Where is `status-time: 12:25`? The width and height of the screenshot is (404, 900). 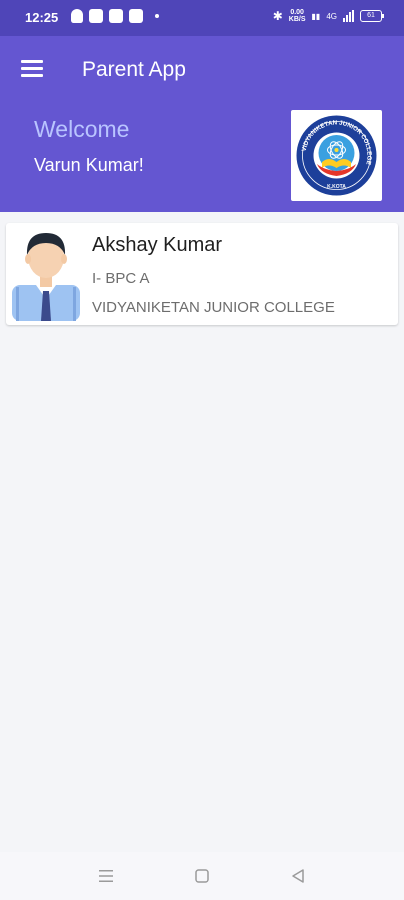 status-time: 12:25 is located at coordinates (42, 17).